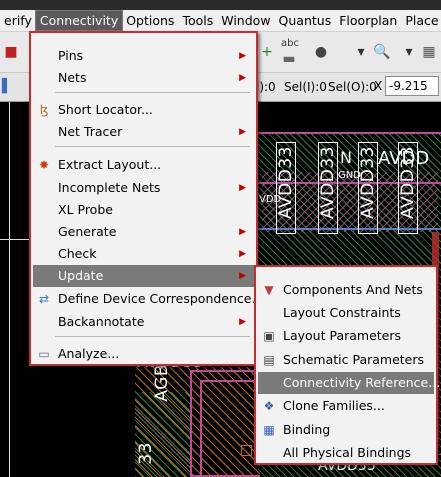  Describe the element at coordinates (346, 157) in the screenshot. I see `net-label-n: N` at that location.